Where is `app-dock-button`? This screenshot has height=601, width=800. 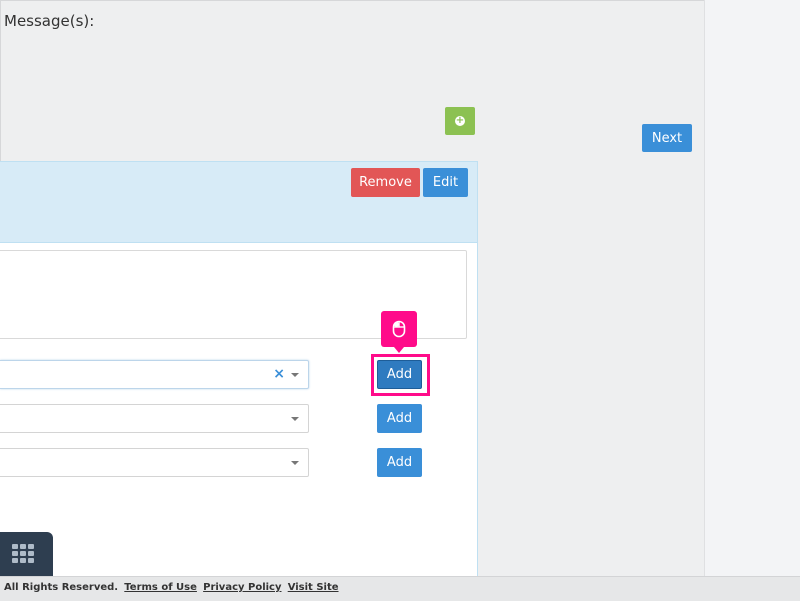 app-dock-button is located at coordinates (26, 554).